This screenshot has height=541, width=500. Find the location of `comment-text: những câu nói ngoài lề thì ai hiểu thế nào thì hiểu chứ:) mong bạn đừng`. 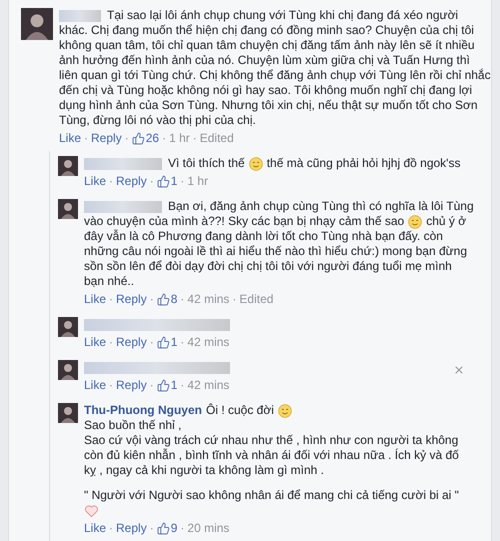

comment-text: những câu nói ngoài lề thì ai hiểu thế nào thì hiểu chứ:) mong bạn đừng is located at coordinates (276, 251).